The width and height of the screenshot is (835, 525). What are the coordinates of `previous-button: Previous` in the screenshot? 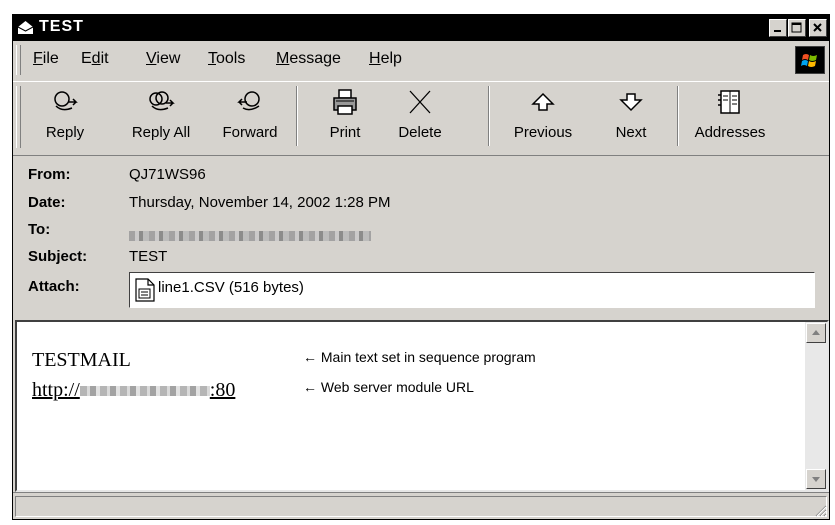 It's located at (543, 117).